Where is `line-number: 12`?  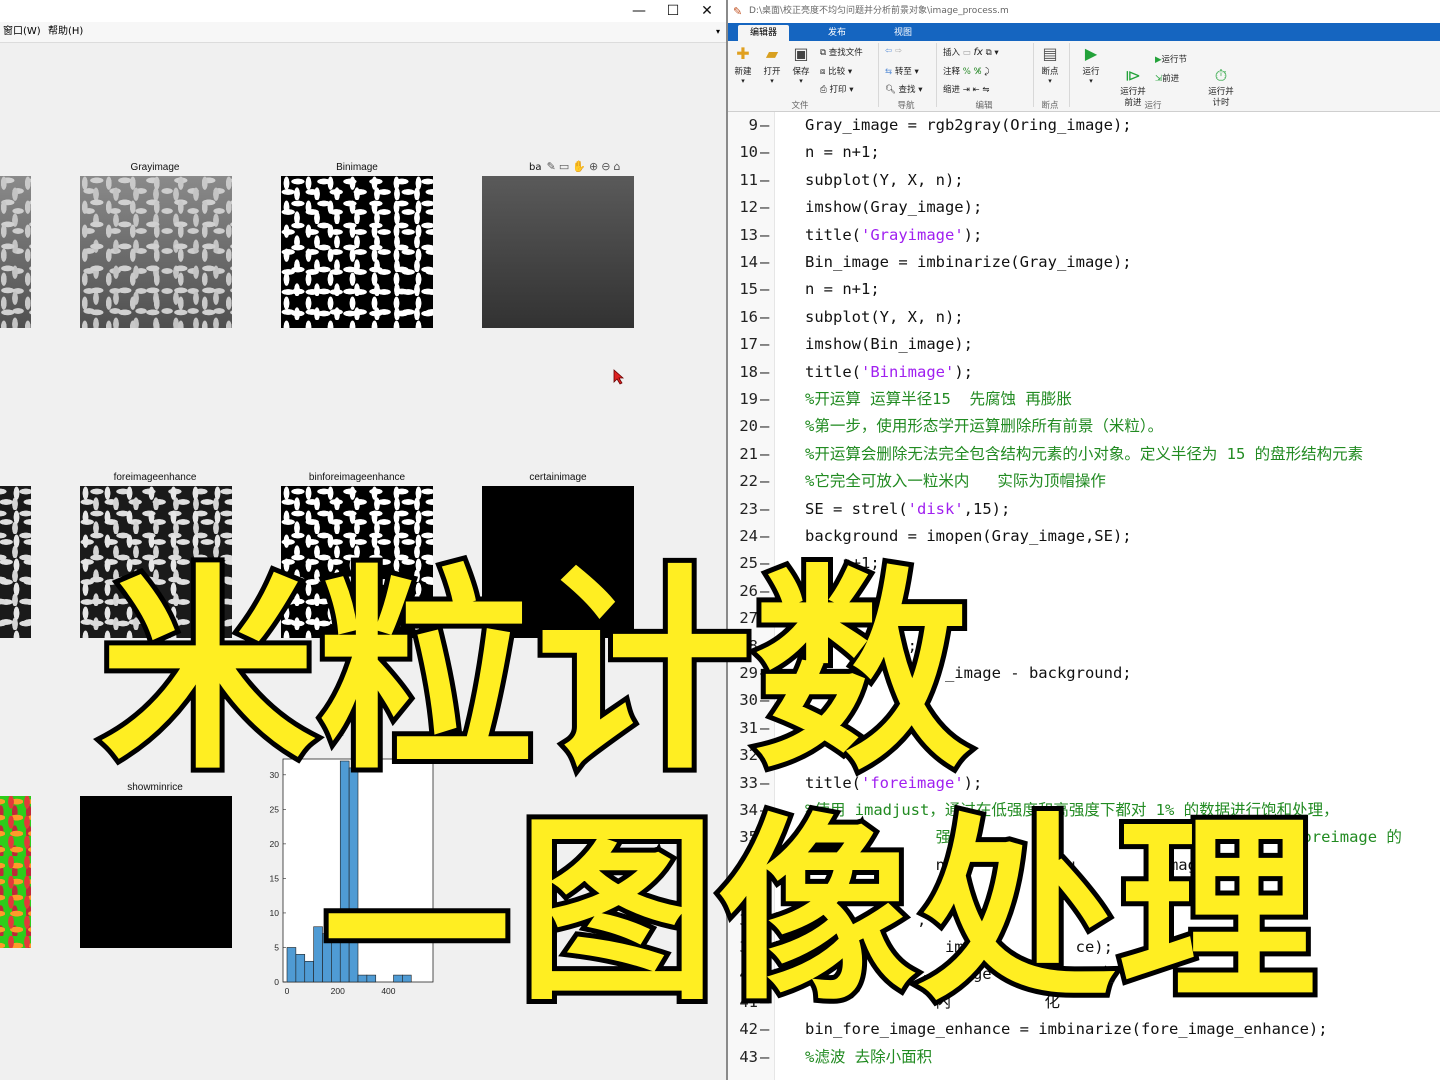 line-number: 12 is located at coordinates (743, 207).